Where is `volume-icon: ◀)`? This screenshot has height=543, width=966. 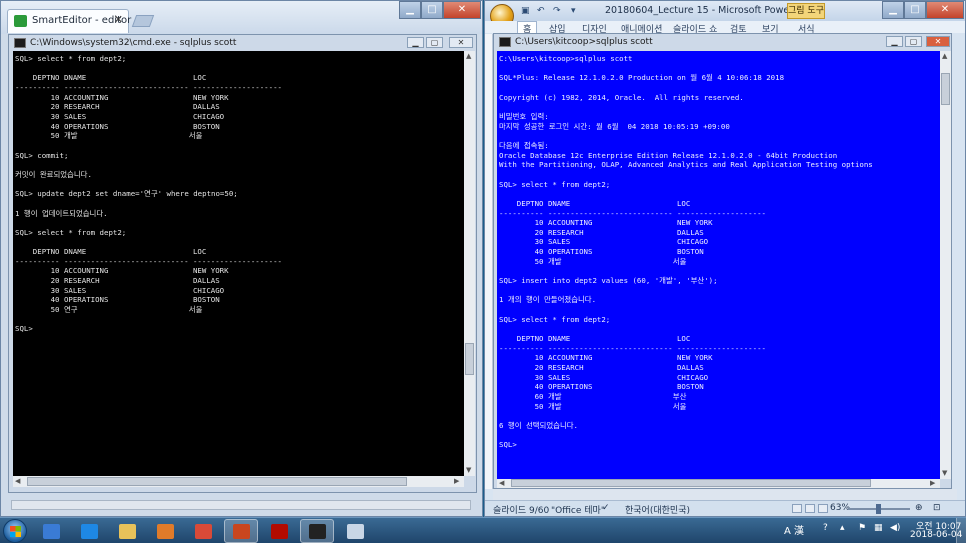 volume-icon: ◀) is located at coordinates (895, 528).